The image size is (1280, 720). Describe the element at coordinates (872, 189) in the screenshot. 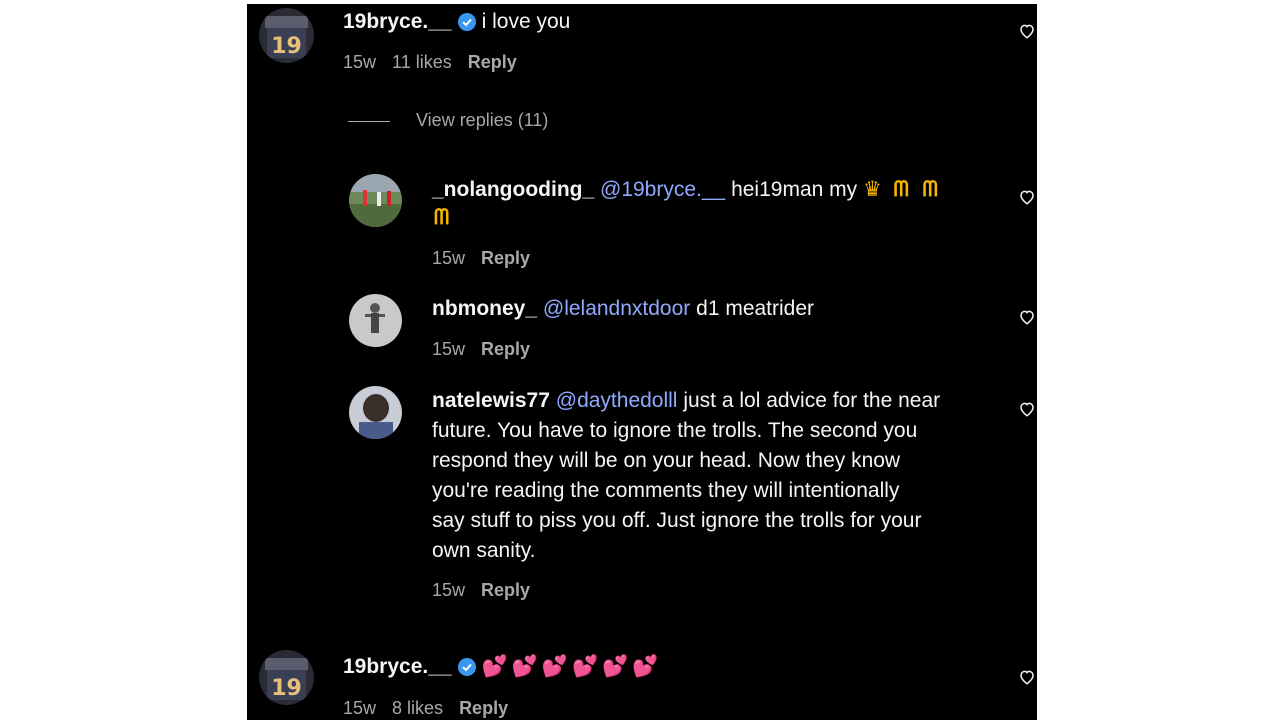

I see `crown-icon: ♛` at that location.